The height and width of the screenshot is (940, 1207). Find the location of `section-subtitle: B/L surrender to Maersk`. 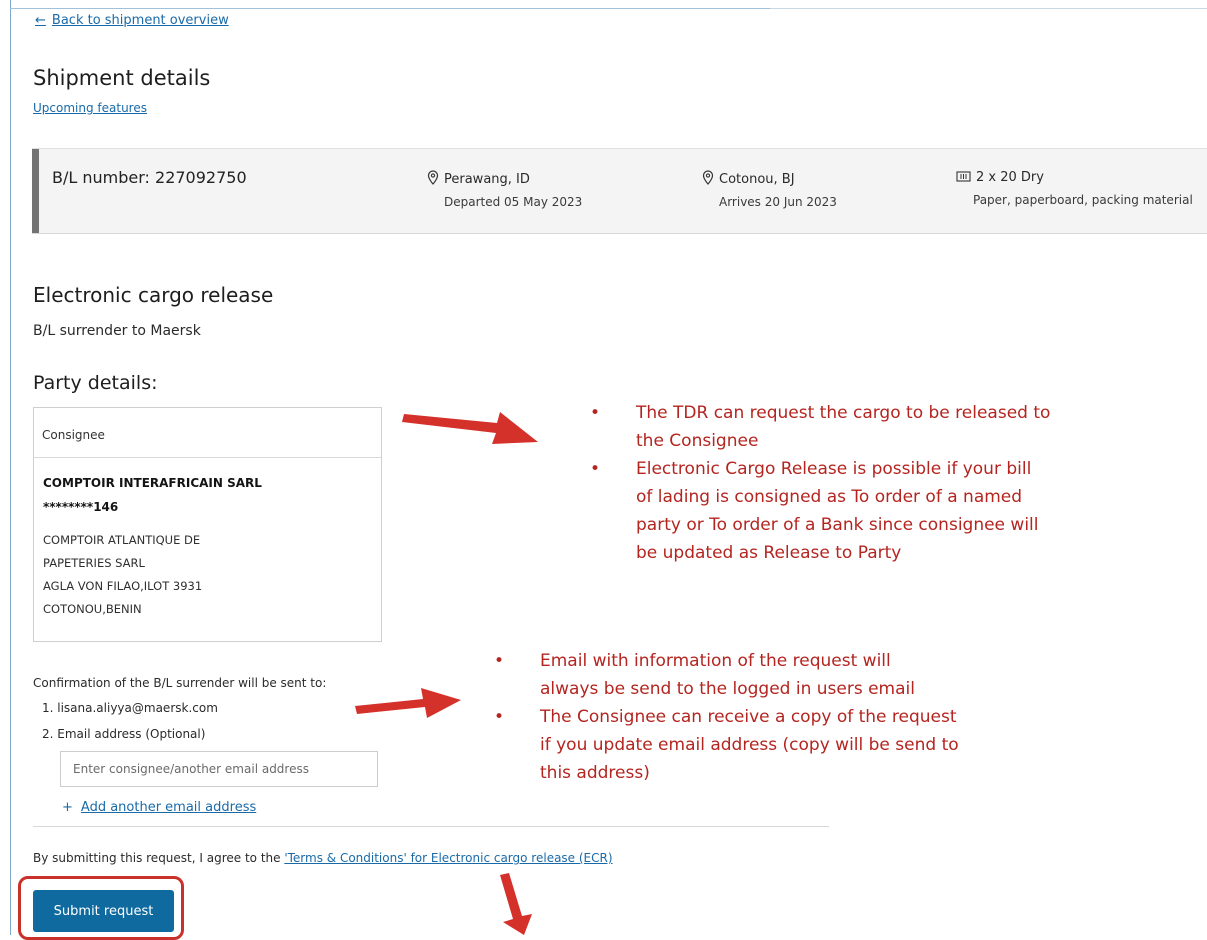

section-subtitle: B/L surrender to Maersk is located at coordinates (117, 331).